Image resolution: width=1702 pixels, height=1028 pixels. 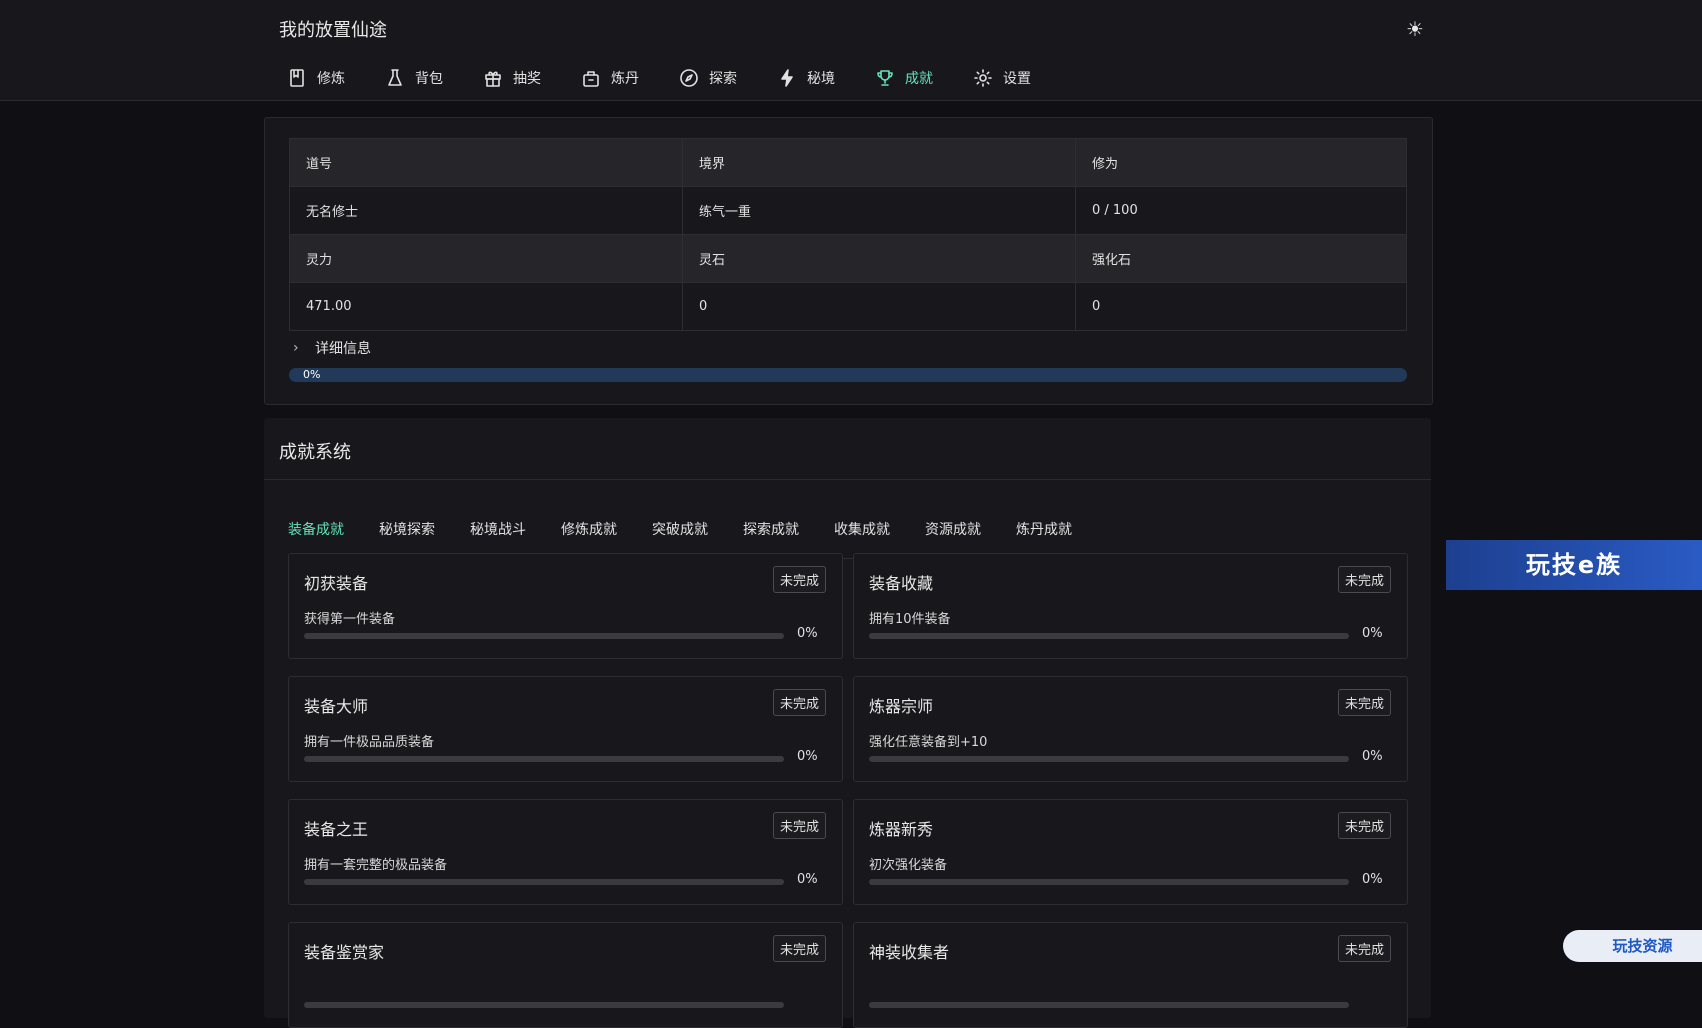 I want to click on nav-label: 抽奖, so click(x=527, y=79).